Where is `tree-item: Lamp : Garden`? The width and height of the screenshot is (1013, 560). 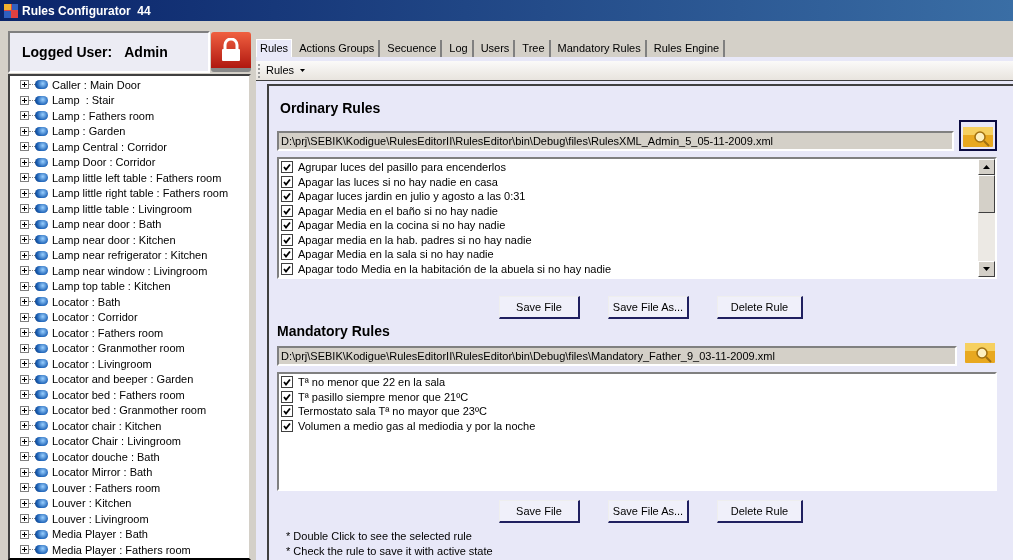 tree-item: Lamp : Garden is located at coordinates (89, 131).